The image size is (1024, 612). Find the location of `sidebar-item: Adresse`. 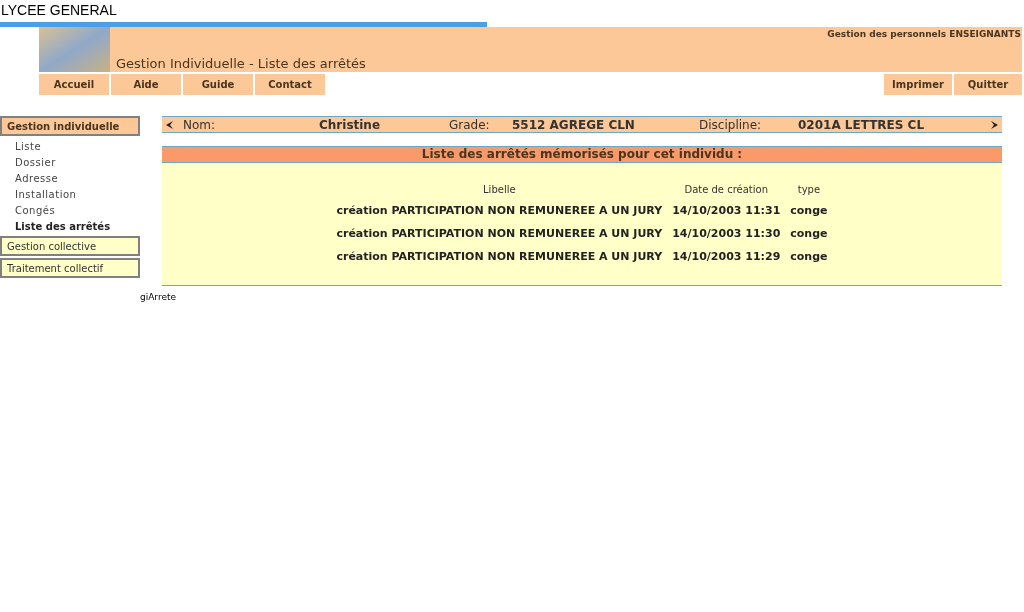

sidebar-item: Adresse is located at coordinates (29, 178).